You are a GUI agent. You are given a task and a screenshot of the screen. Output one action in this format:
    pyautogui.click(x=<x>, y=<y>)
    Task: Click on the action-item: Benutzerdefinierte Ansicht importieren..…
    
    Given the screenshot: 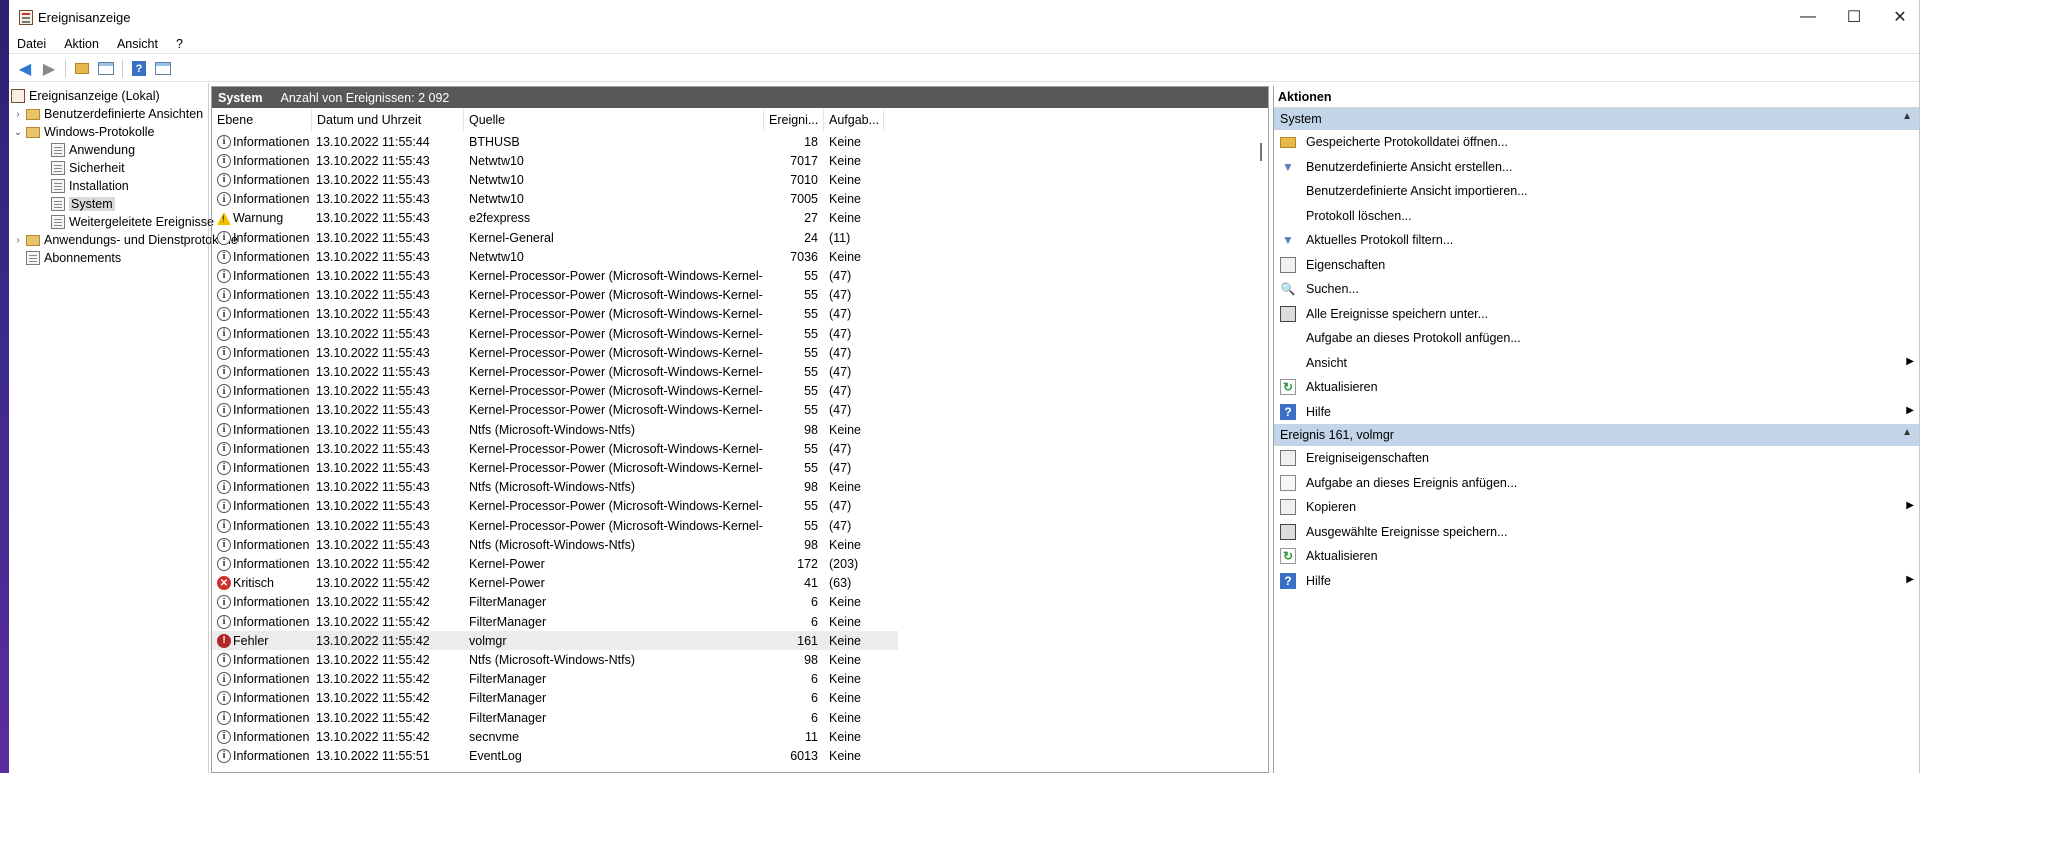 What is the action you would take?
    pyautogui.click(x=1596, y=191)
    